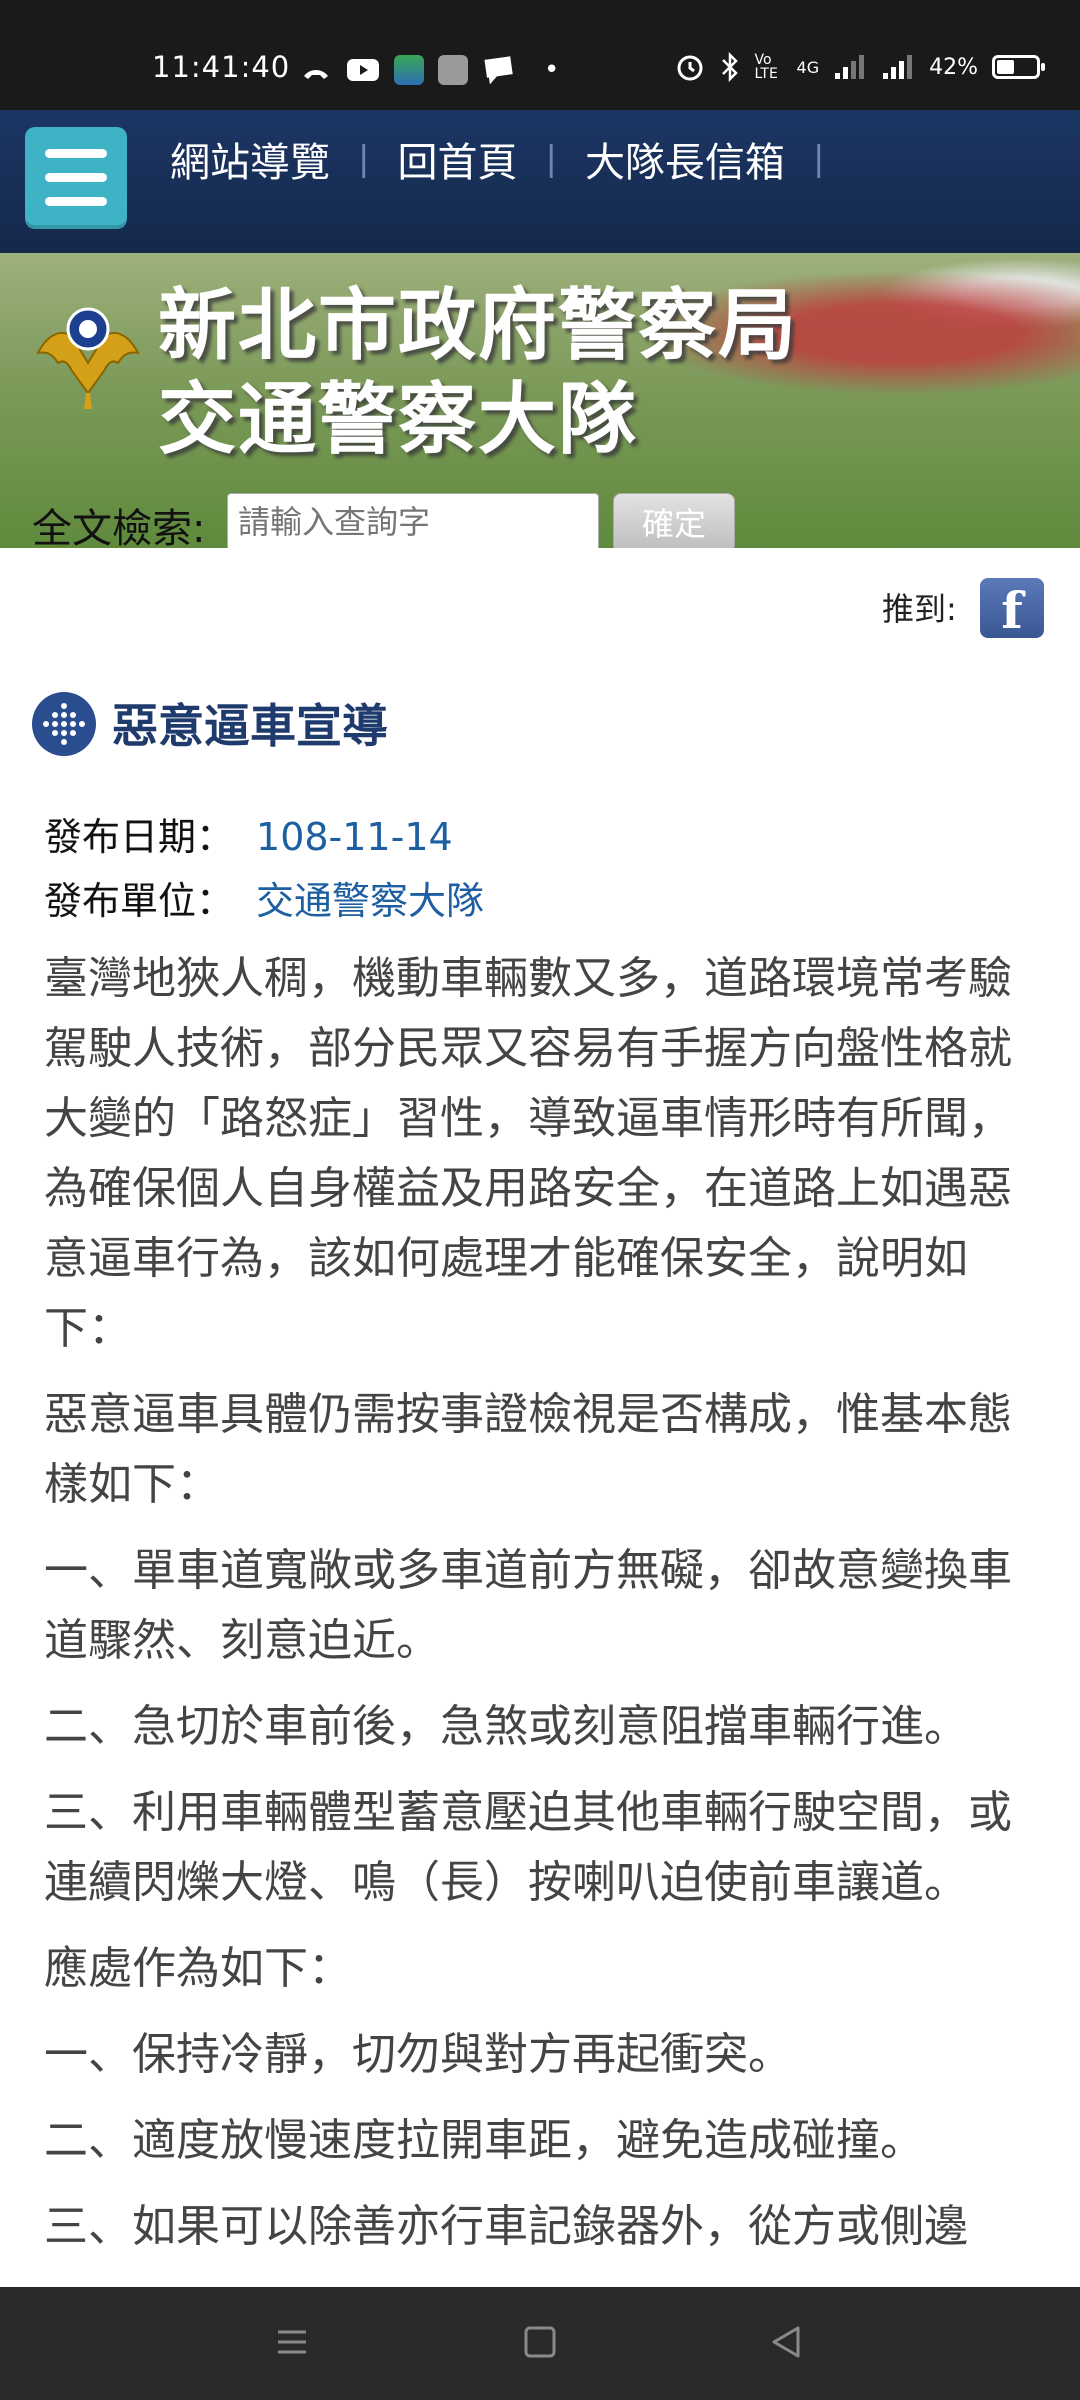  What do you see at coordinates (248, 833) in the screenshot?
I see `publish-date: 發布日期： 108-11-14` at bounding box center [248, 833].